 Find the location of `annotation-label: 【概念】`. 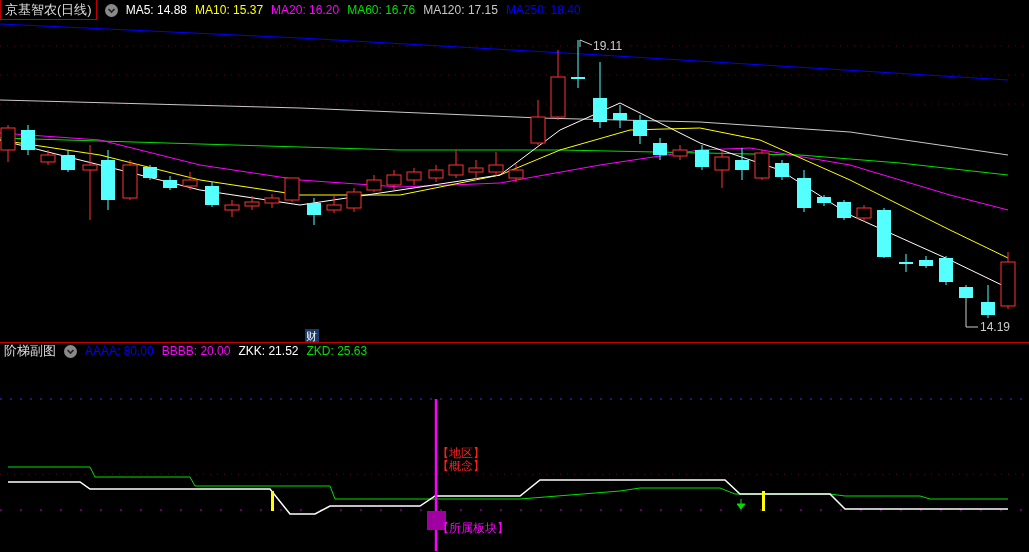

annotation-label: 【概念】 is located at coordinates (461, 466).